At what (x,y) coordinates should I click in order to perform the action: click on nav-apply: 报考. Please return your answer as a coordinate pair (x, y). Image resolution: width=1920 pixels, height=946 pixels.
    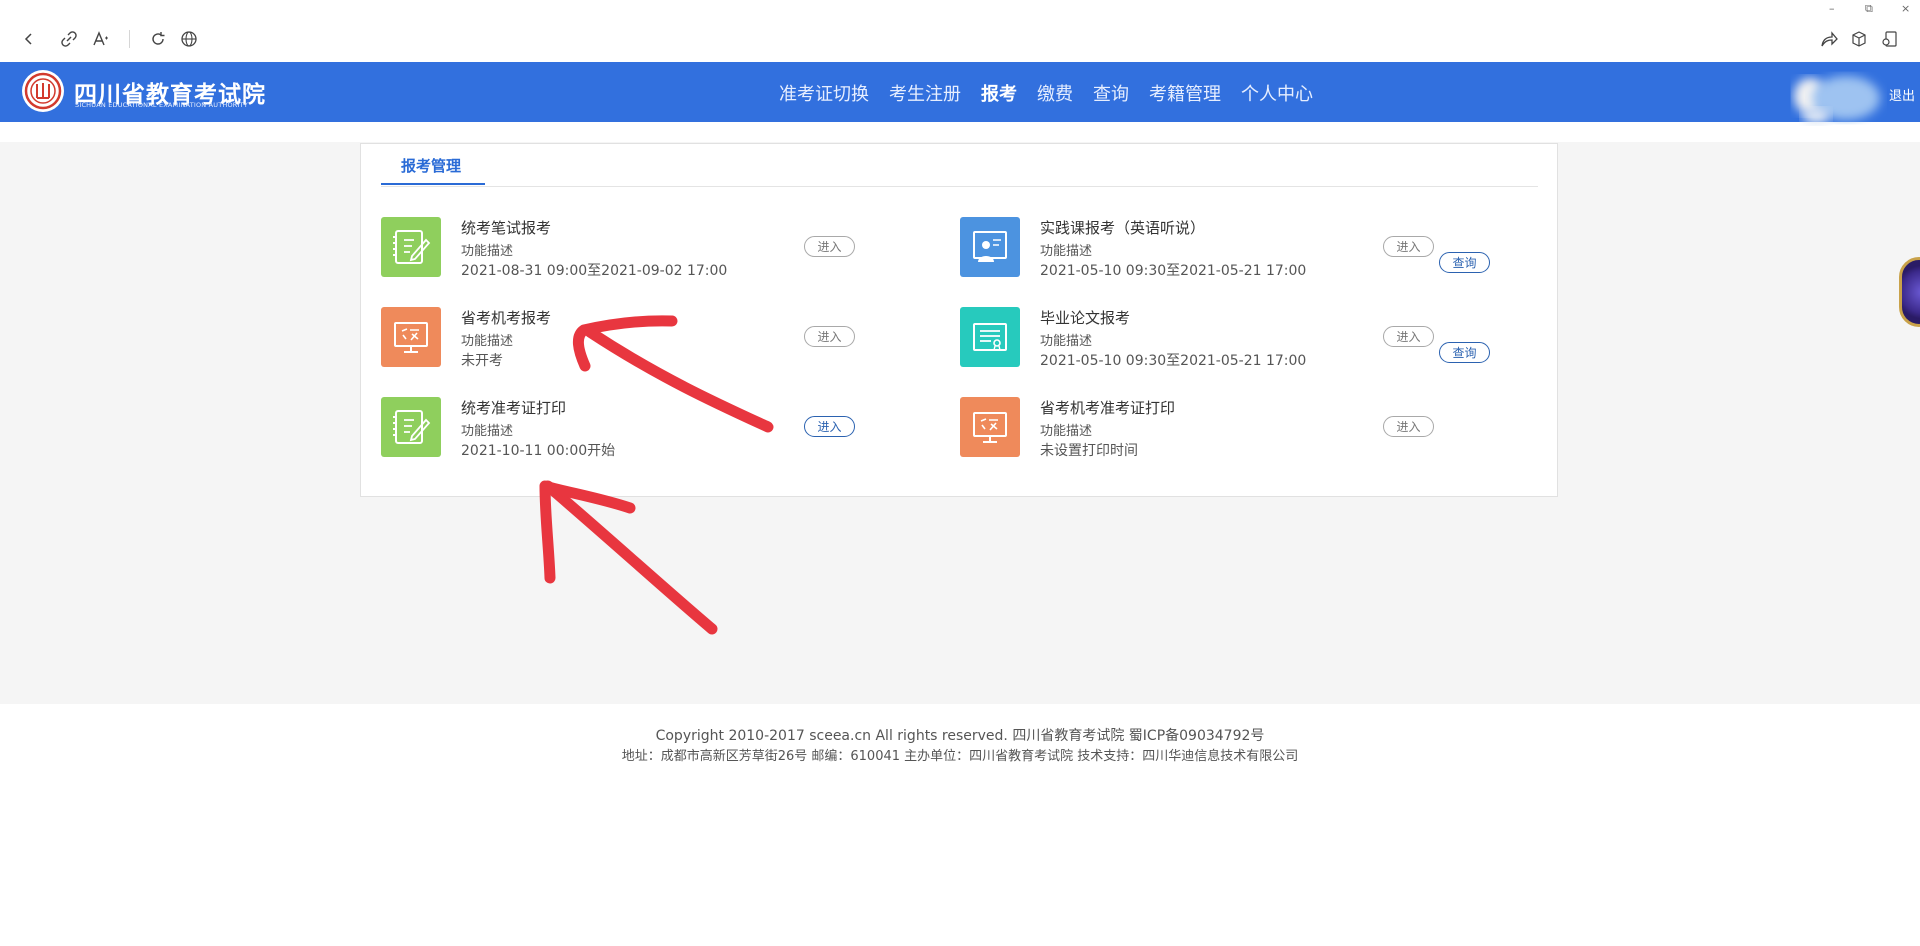
    Looking at the image, I should click on (999, 93).